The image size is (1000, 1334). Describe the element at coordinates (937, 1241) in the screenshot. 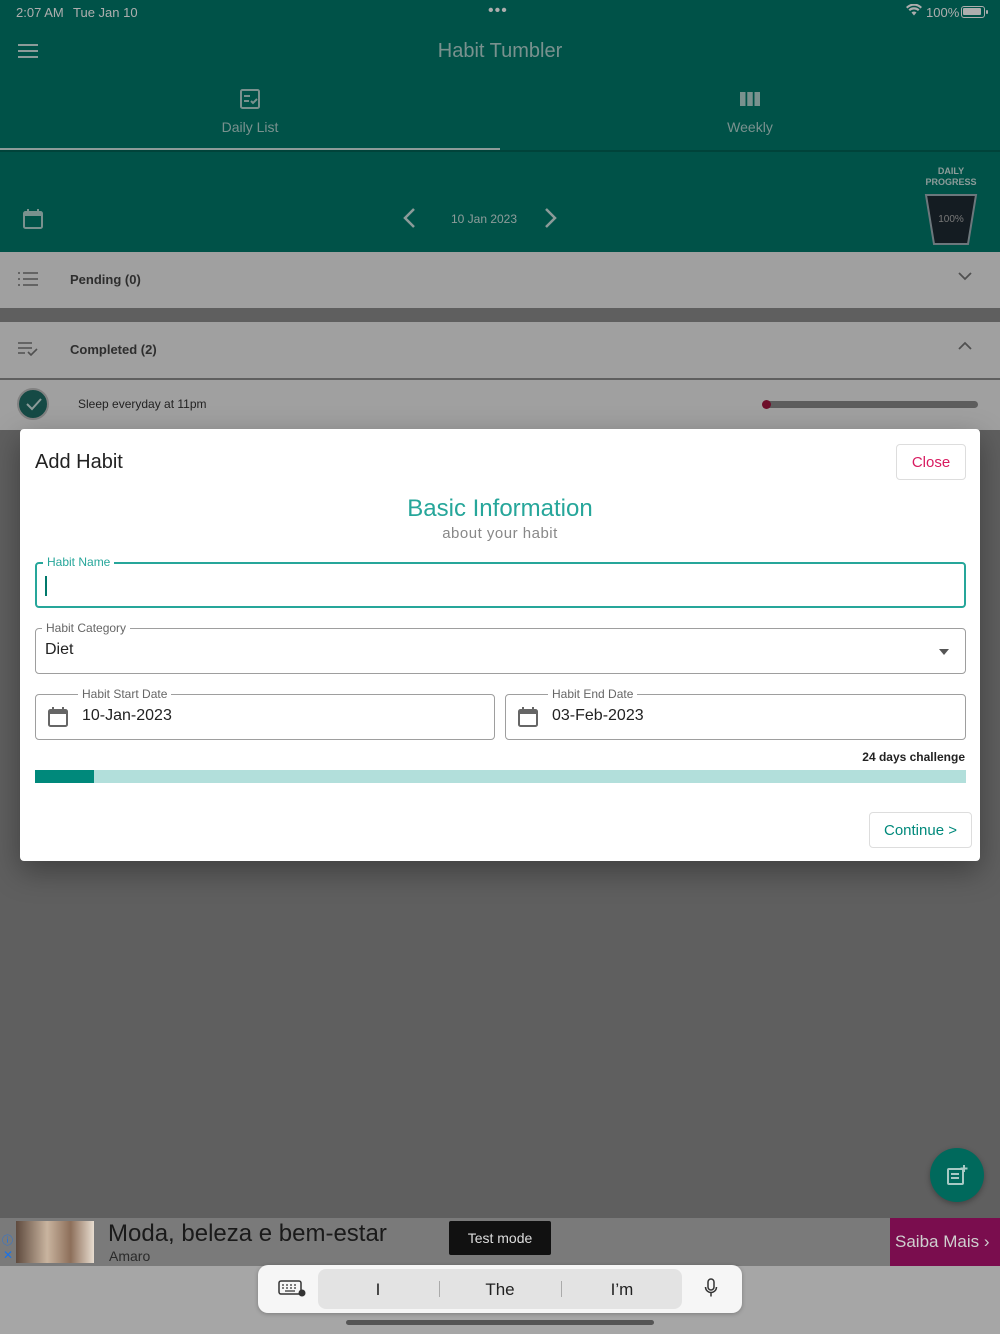

I see `ad-cta-label: Saiba Mais` at that location.